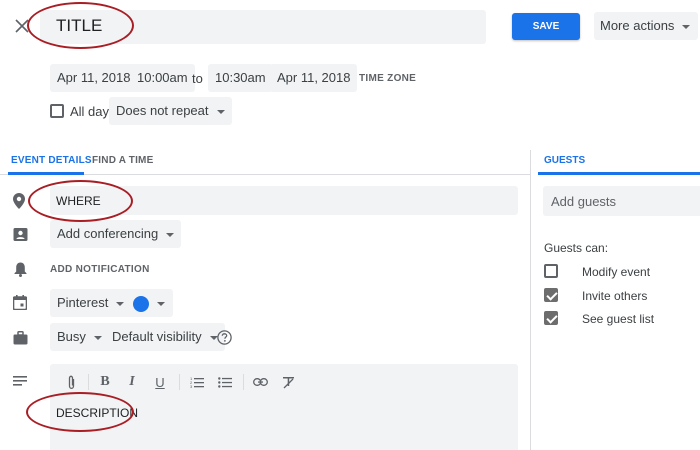 The image size is (700, 450). I want to click on description-value: DESCRIPTION, so click(97, 413).